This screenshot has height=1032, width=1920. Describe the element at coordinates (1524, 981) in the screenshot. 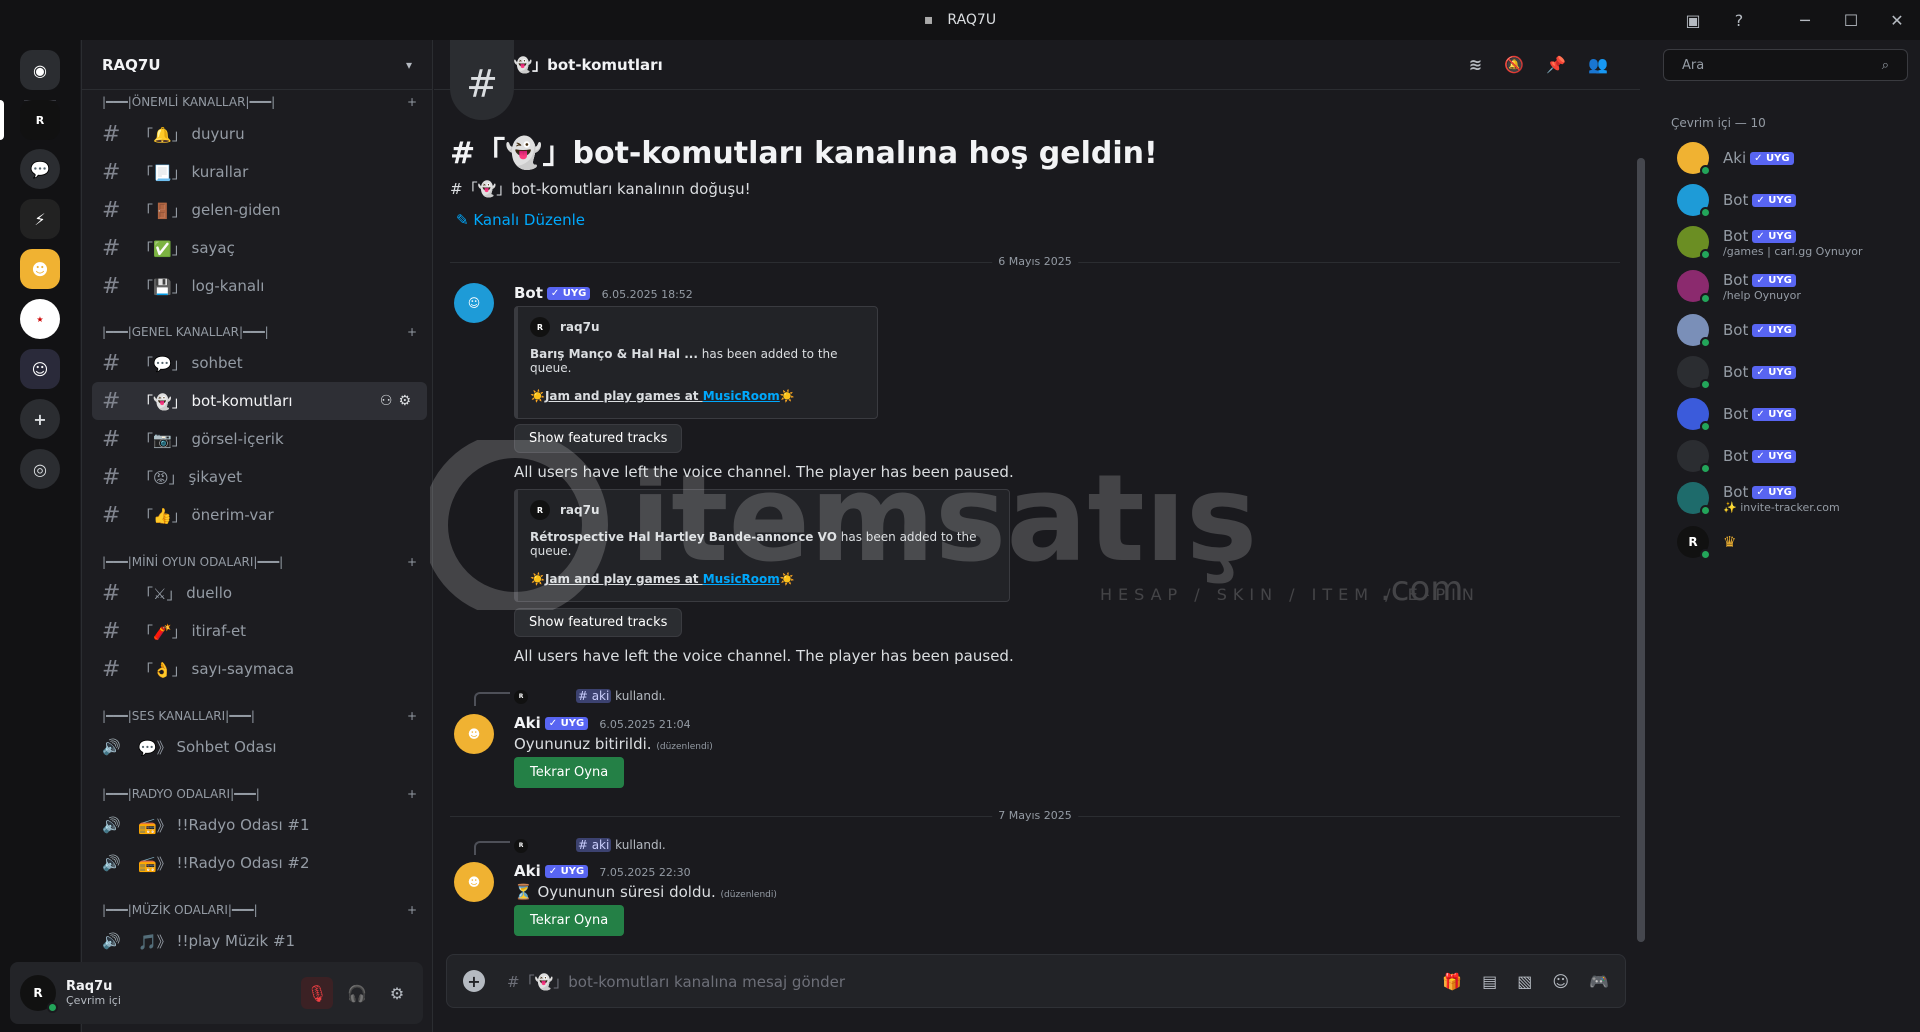

I see `sticker-icon: ▧` at that location.